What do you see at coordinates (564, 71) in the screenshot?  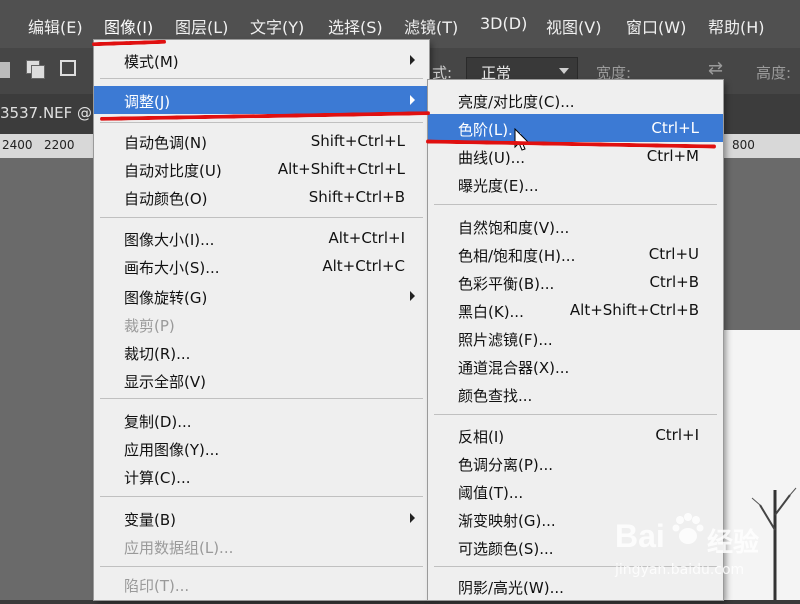 I see `chevron-down-icon` at bounding box center [564, 71].